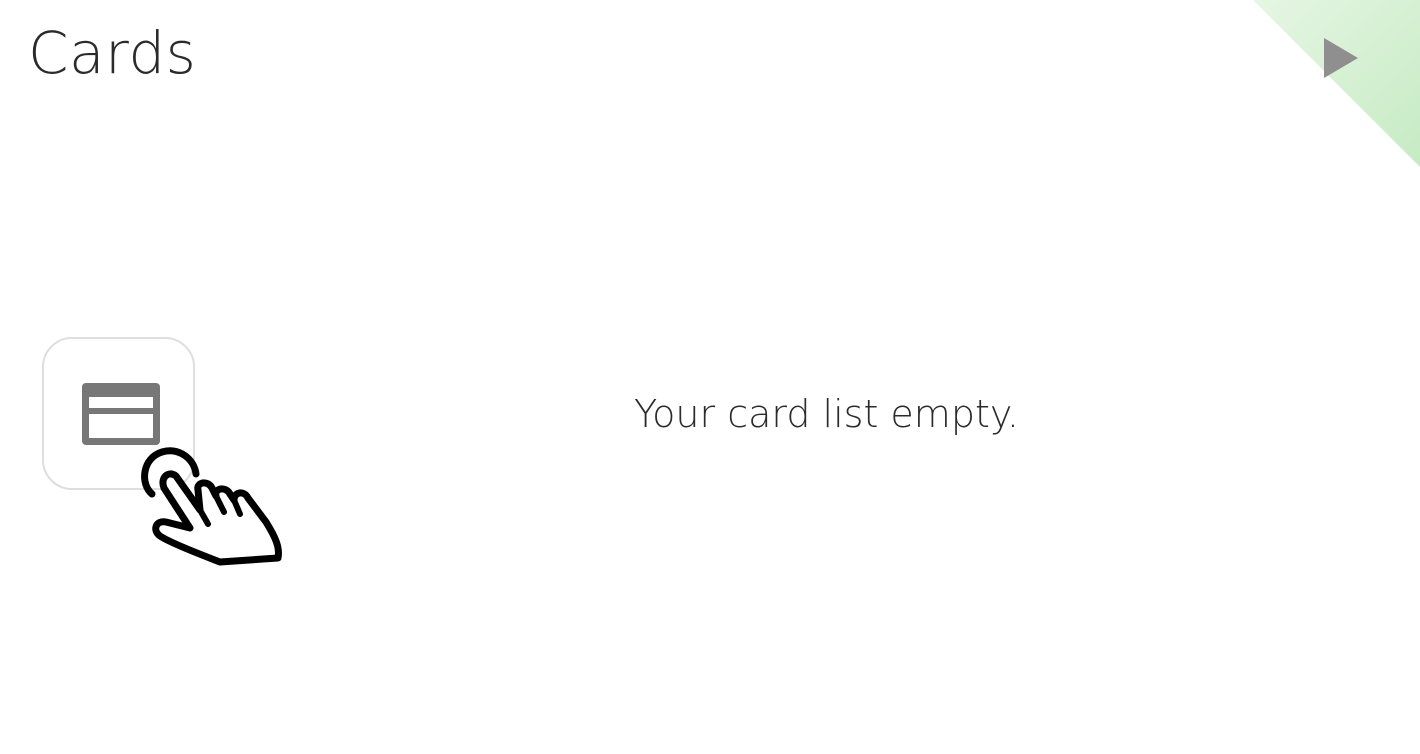  I want to click on corner-accent-shape, so click(1336, 83).